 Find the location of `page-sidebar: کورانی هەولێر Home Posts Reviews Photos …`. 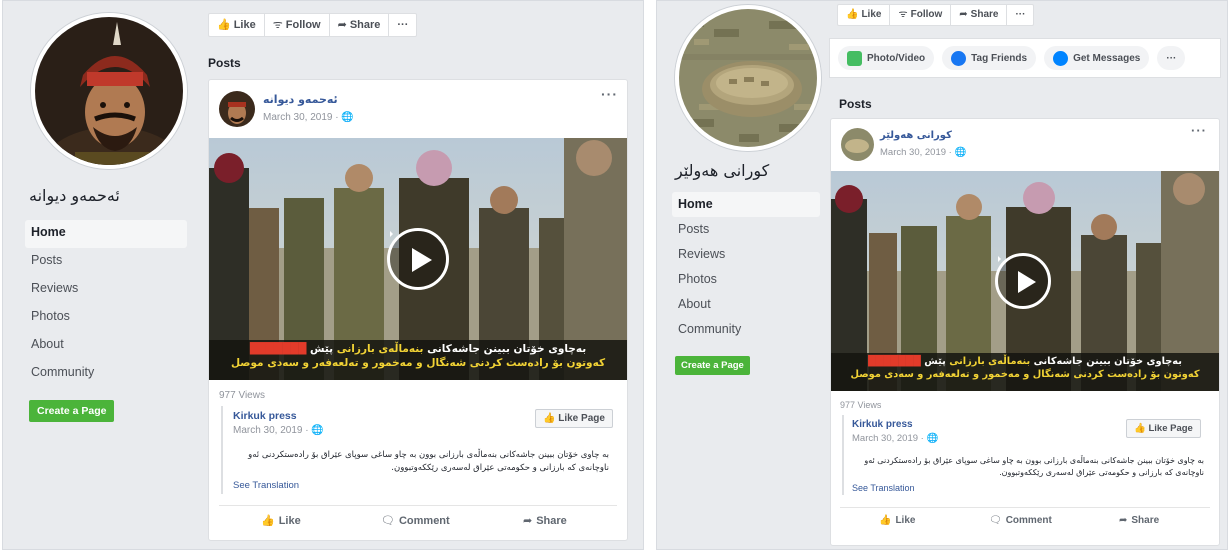

page-sidebar: کورانی هەولێر Home Posts Reviews Photos … is located at coordinates (741, 275).